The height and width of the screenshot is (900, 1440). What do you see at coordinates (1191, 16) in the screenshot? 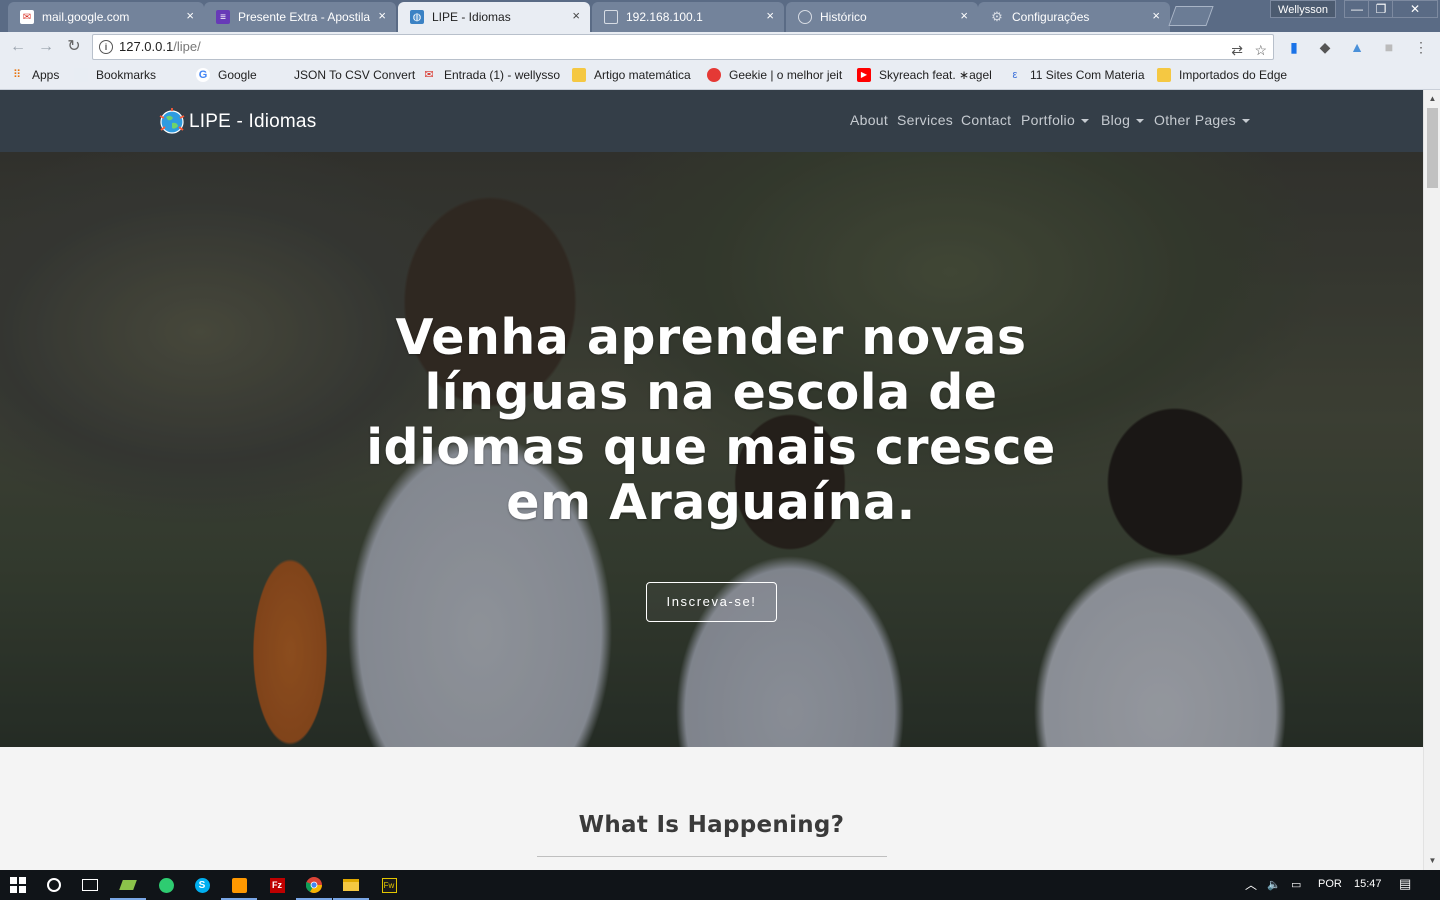
I see `new-tab-button` at bounding box center [1191, 16].